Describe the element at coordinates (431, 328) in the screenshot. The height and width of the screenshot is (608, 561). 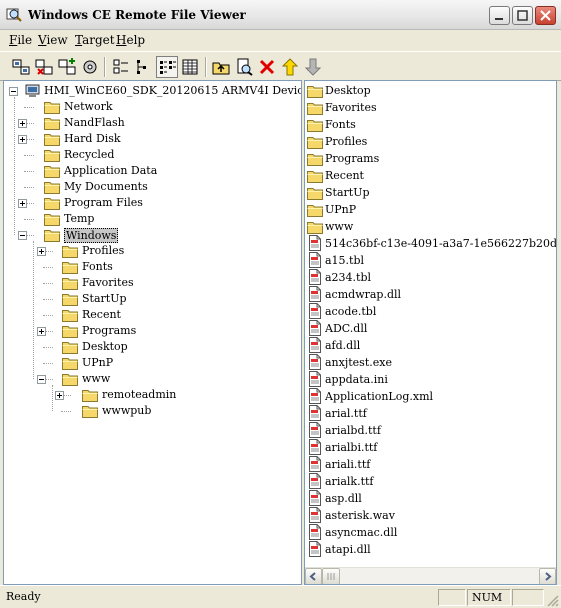
I see `file-list-item: ADC.dll` at that location.